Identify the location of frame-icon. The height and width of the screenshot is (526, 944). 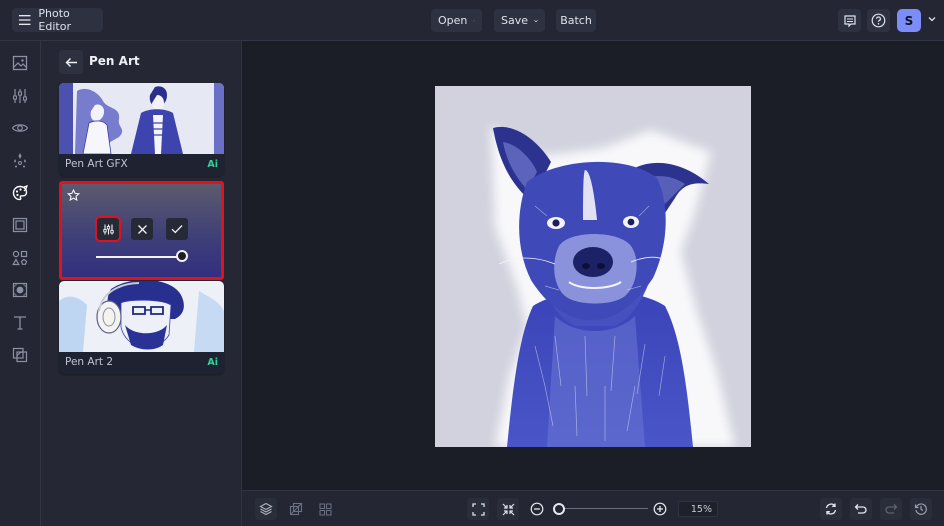
(20, 225).